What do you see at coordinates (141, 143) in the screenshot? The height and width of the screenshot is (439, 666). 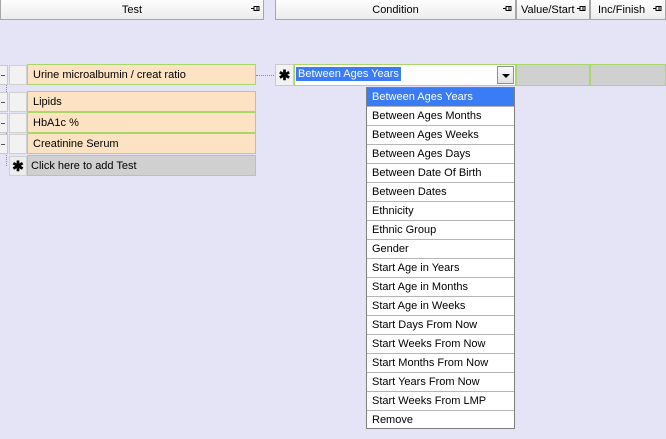 I see `test-row-cell: Creatinine Serum` at bounding box center [141, 143].